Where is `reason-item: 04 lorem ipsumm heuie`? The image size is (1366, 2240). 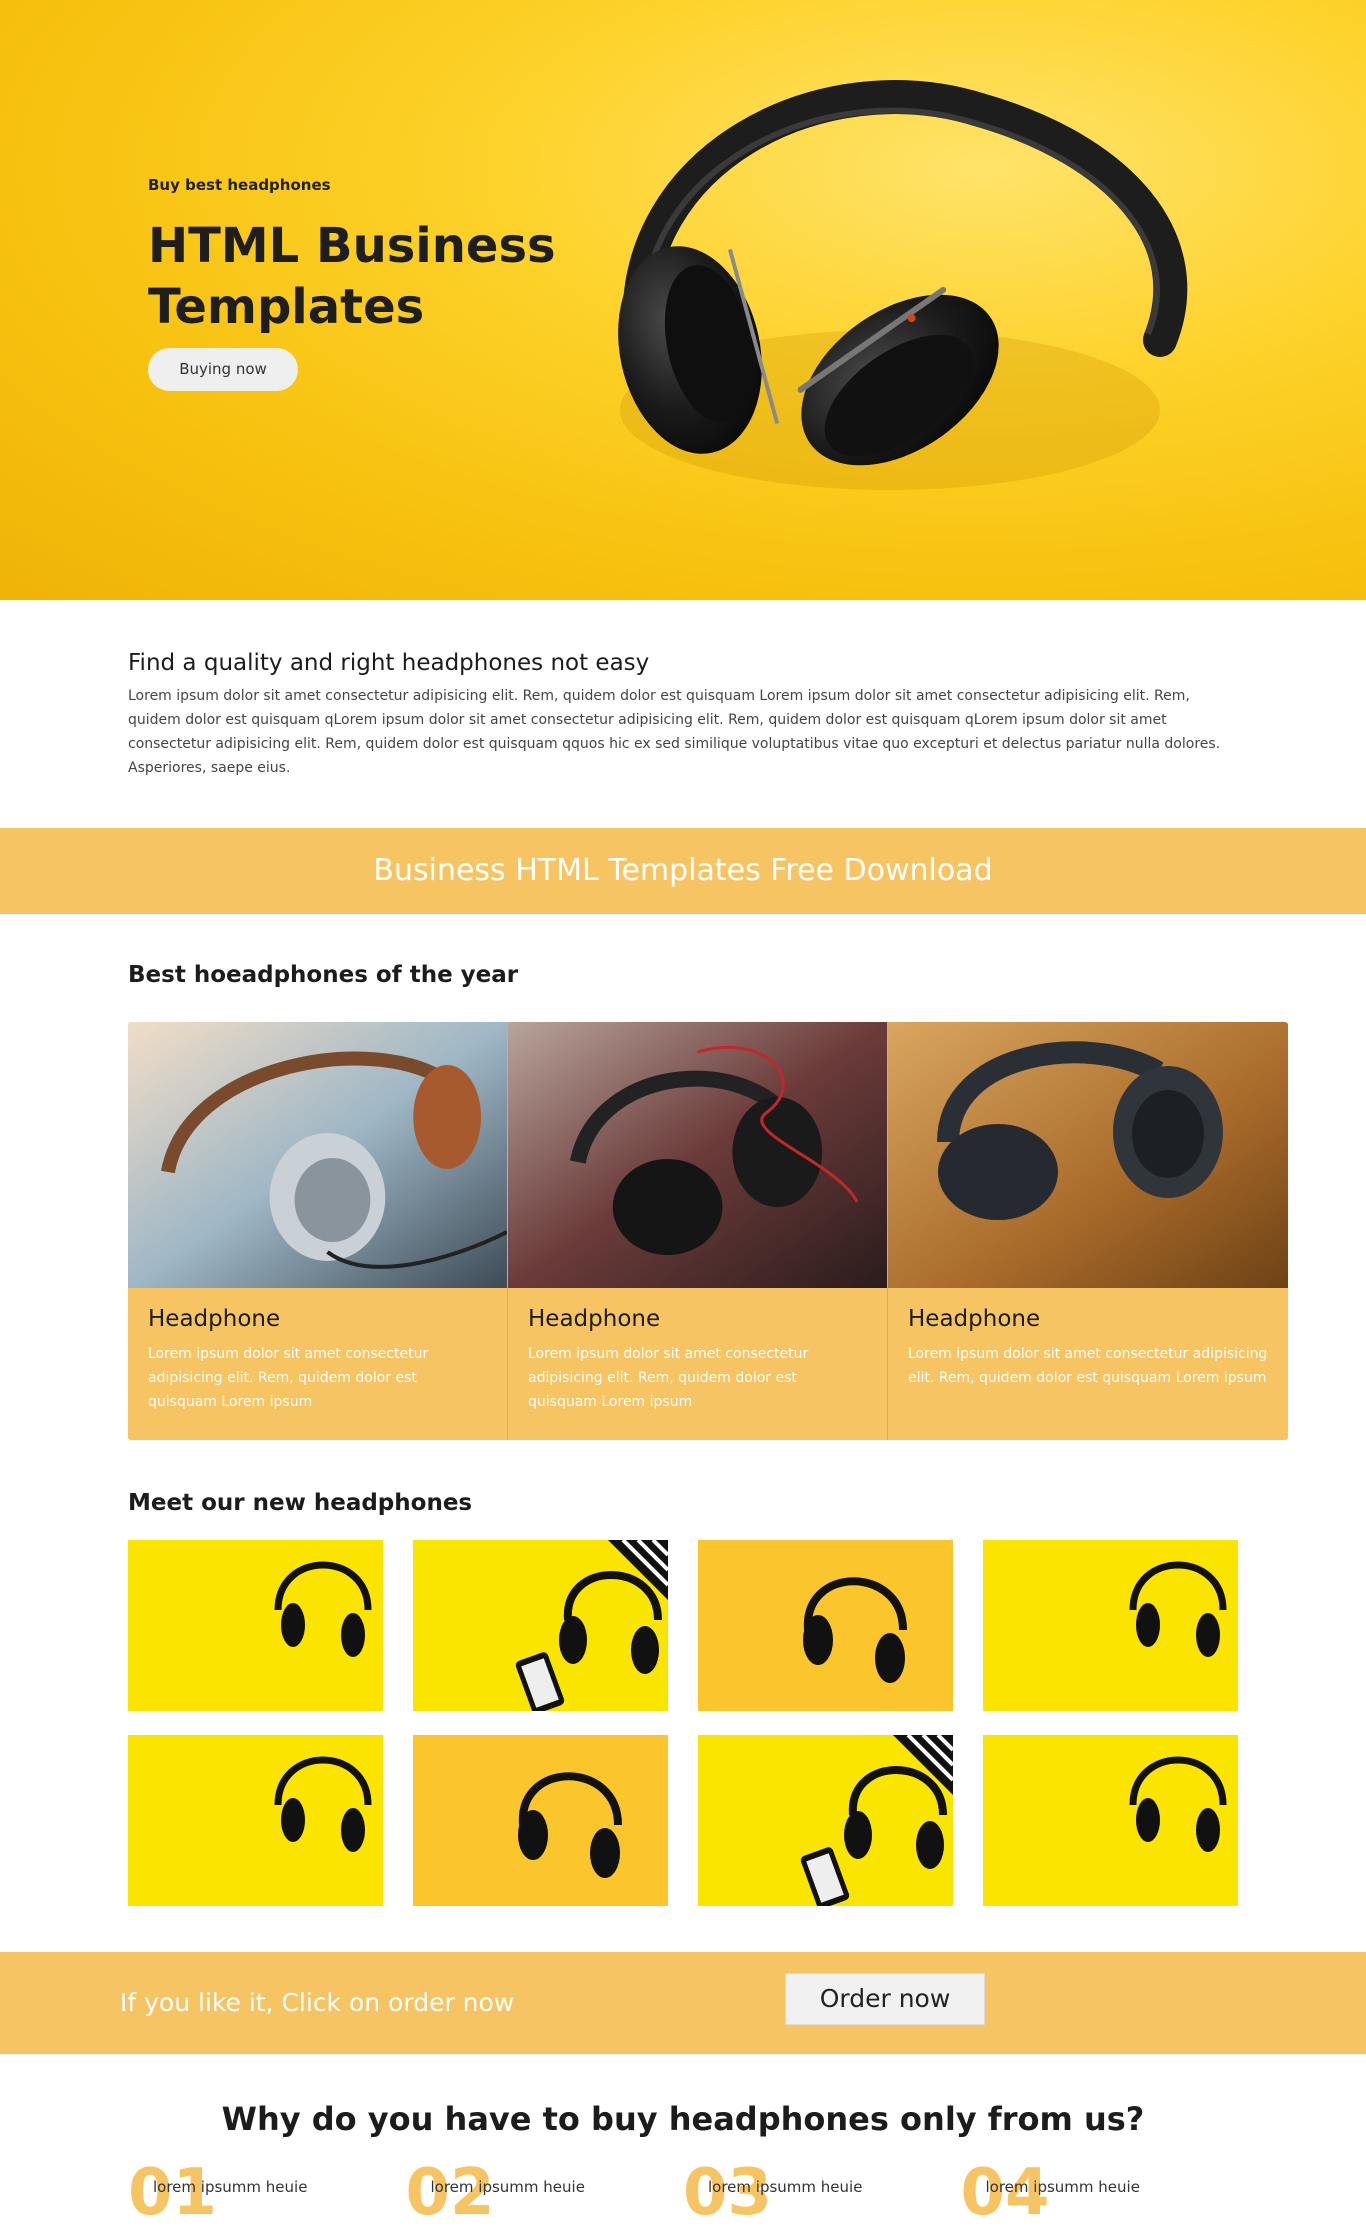
reason-item: 04 lorem ipsumm heuie is located at coordinates (1100, 2195).